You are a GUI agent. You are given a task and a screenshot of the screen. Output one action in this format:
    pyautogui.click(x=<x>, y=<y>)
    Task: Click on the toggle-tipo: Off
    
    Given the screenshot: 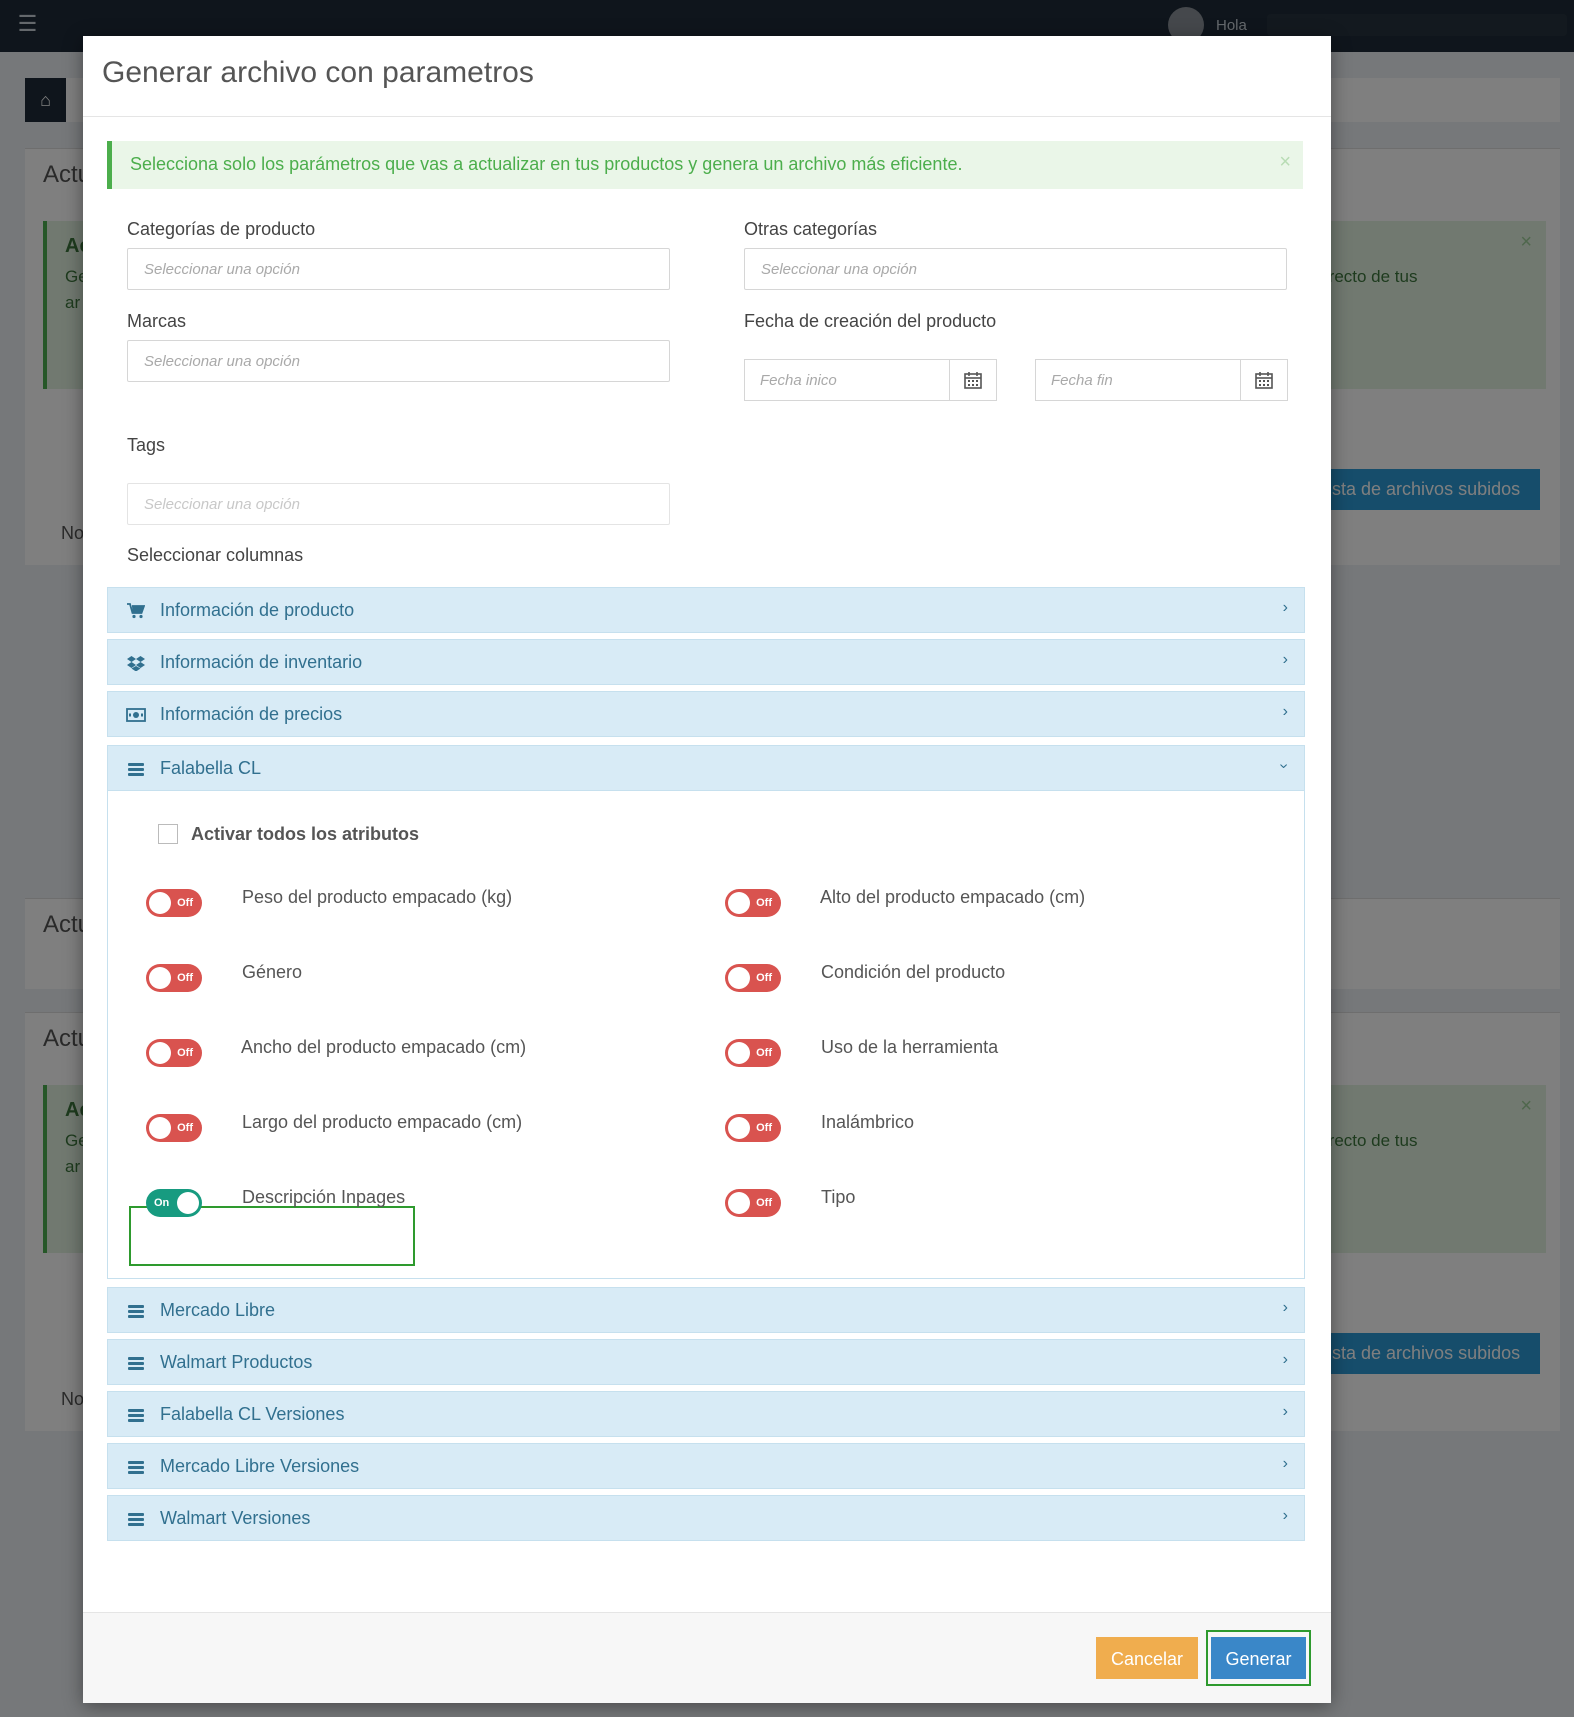 What is the action you would take?
    pyautogui.click(x=753, y=1203)
    